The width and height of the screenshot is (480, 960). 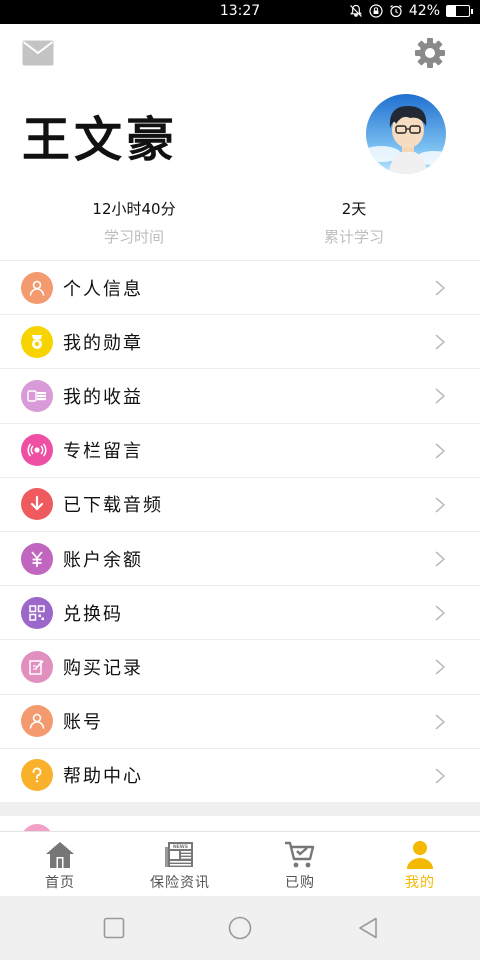 What do you see at coordinates (37, 395) in the screenshot?
I see `coins-icon` at bounding box center [37, 395].